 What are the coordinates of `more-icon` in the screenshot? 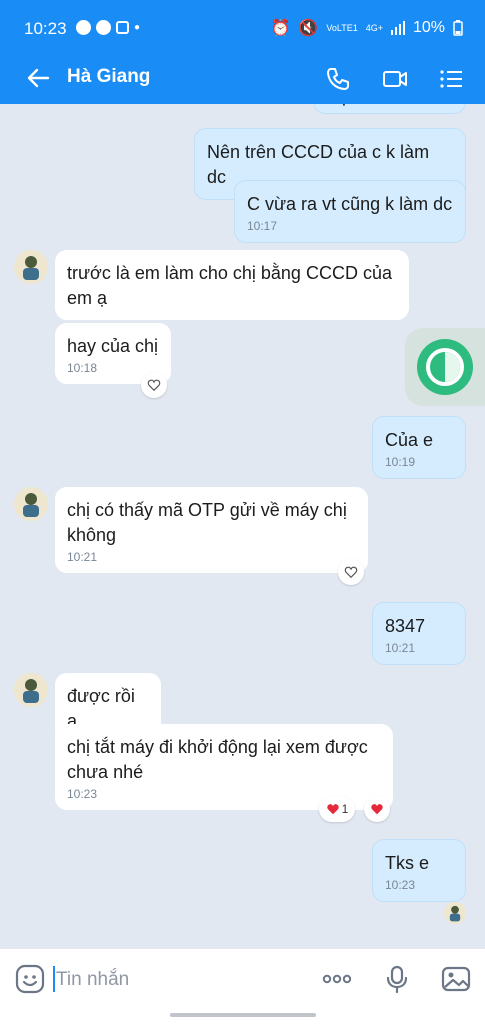 It's located at (337, 979).